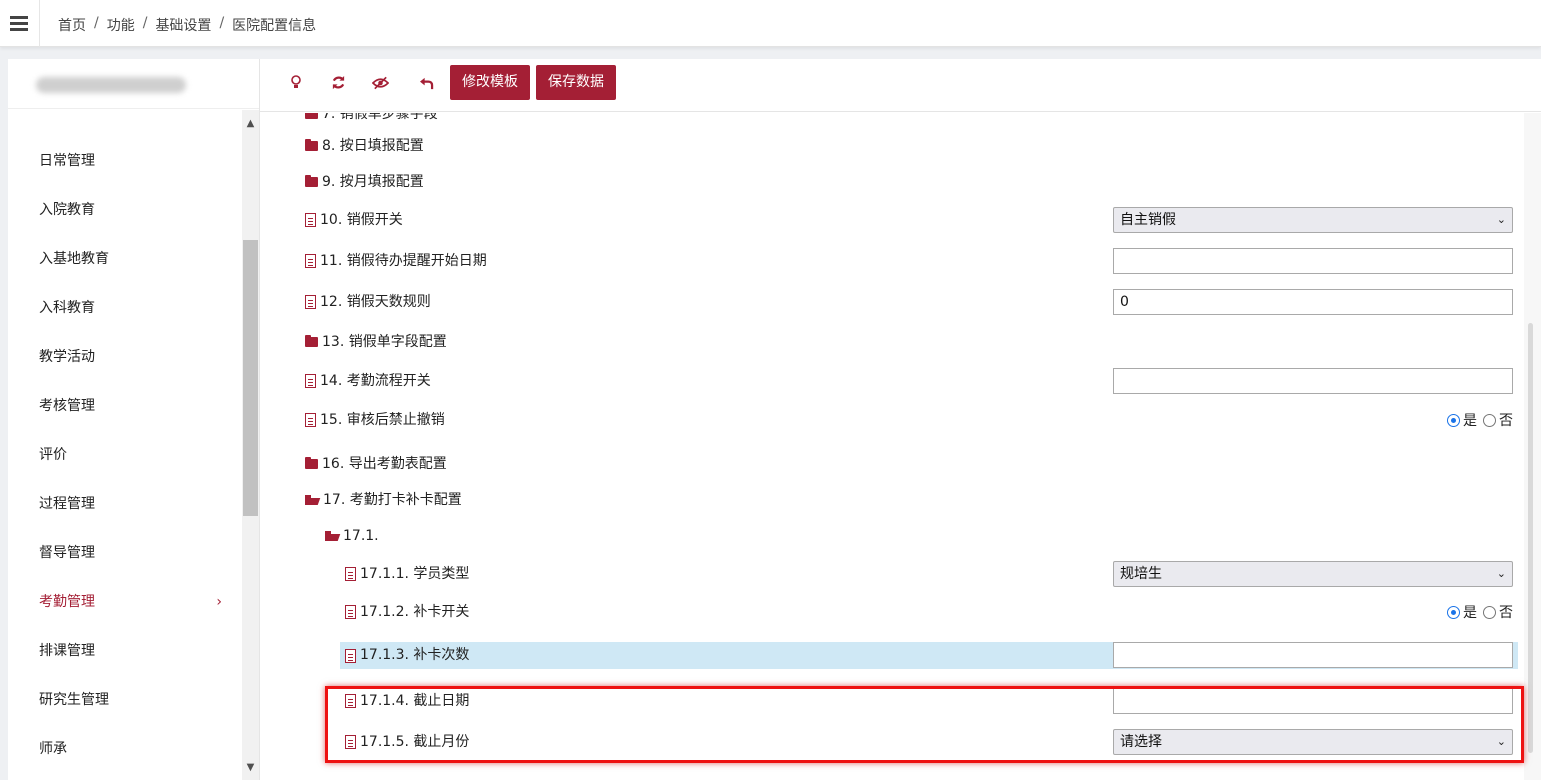  Describe the element at coordinates (892, 420) in the screenshot. I see `tree-row-15: 15. 审核后禁止撤销 是 否` at that location.